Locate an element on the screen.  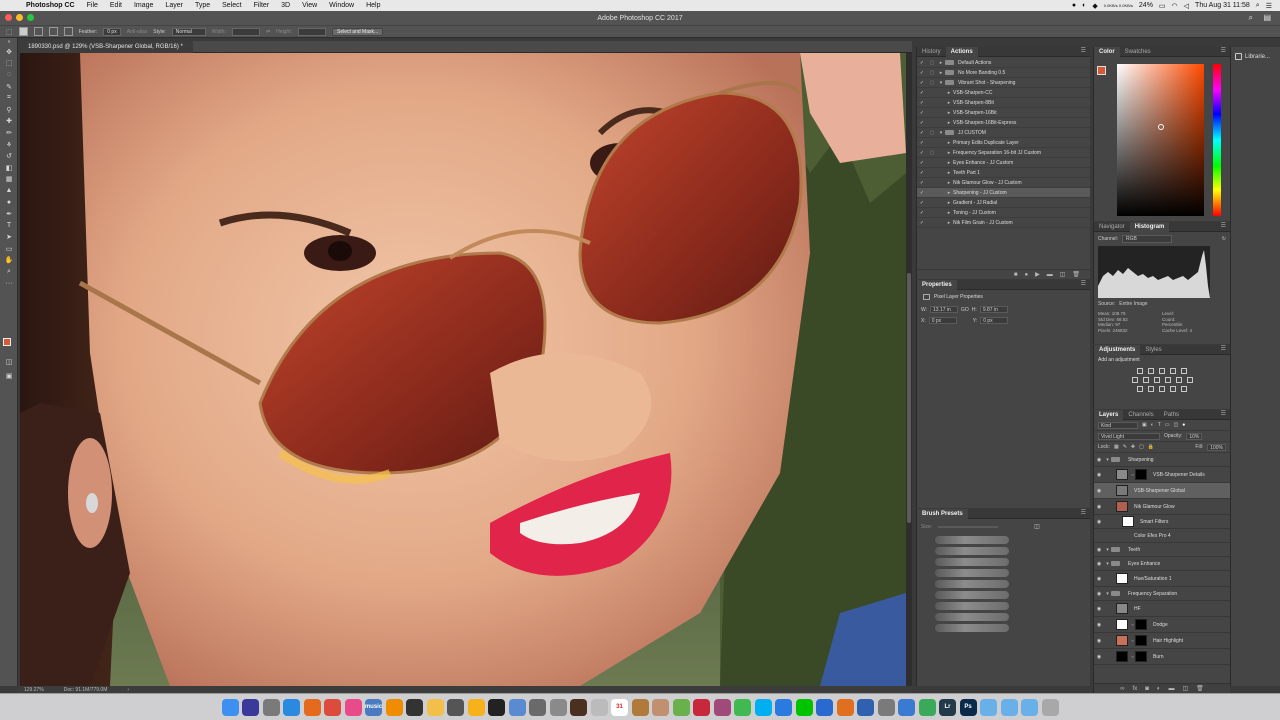
anti-alias-checkbox: Anti-alias is located at coordinates (137, 32).